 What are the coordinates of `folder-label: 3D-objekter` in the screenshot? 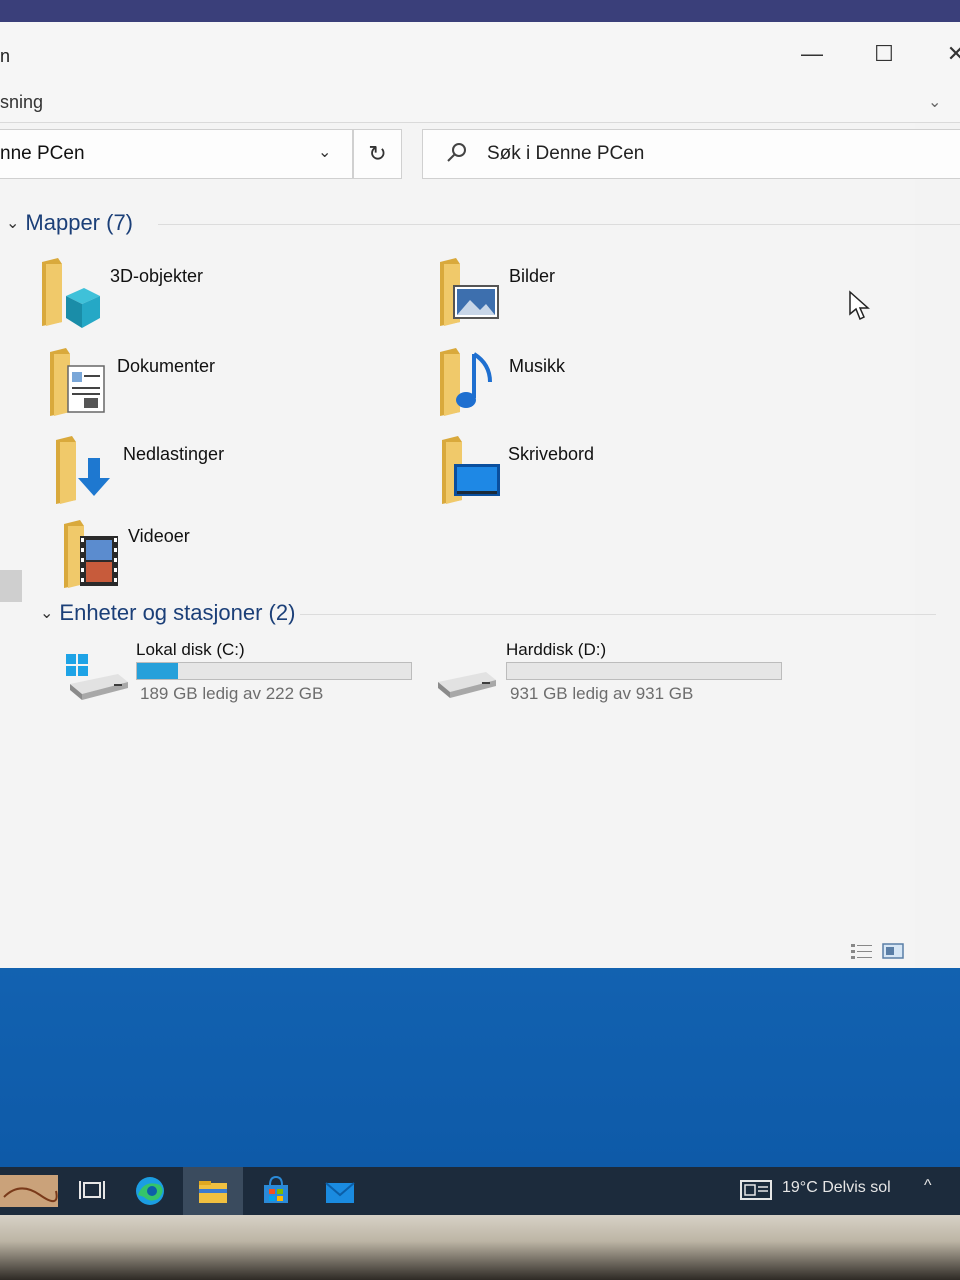 It's located at (157, 276).